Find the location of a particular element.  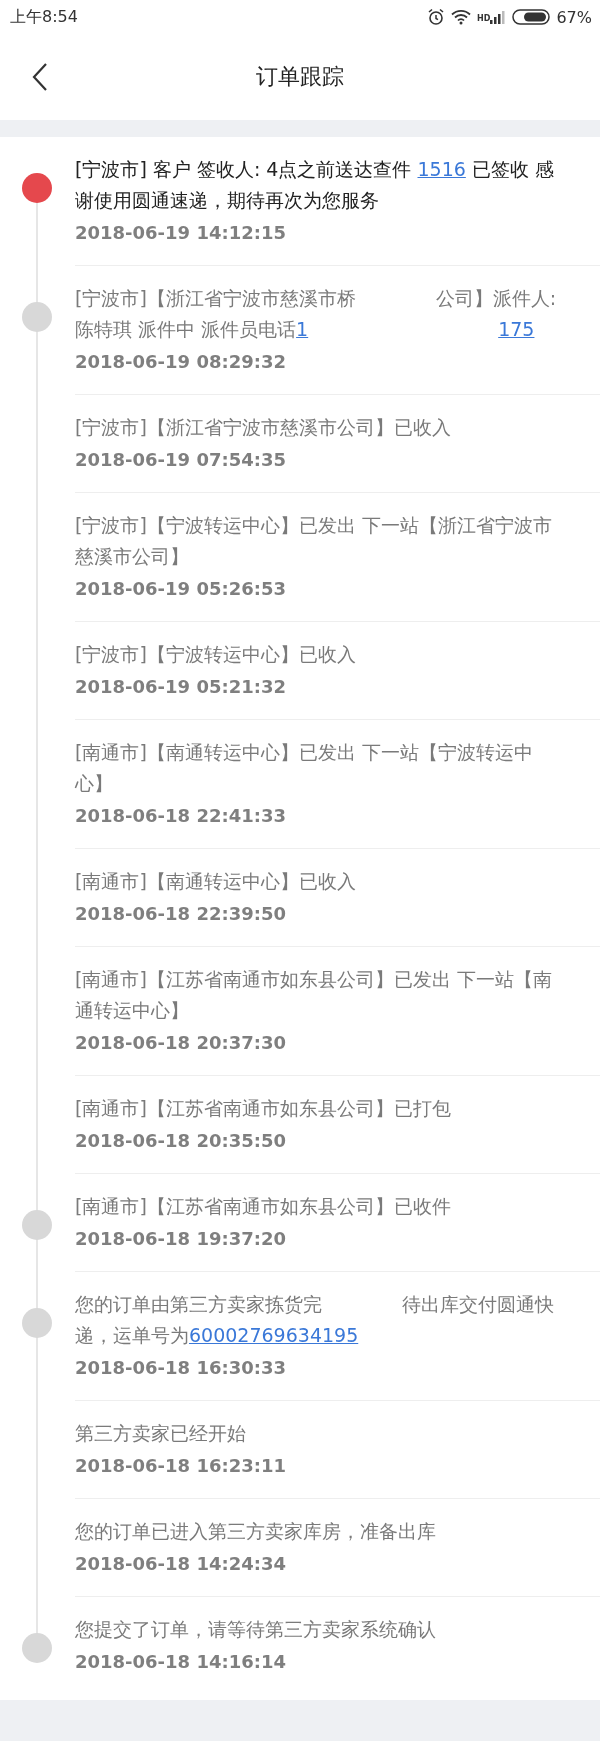

event-time: 2018-06-18 19:37:20 is located at coordinates (181, 1239).